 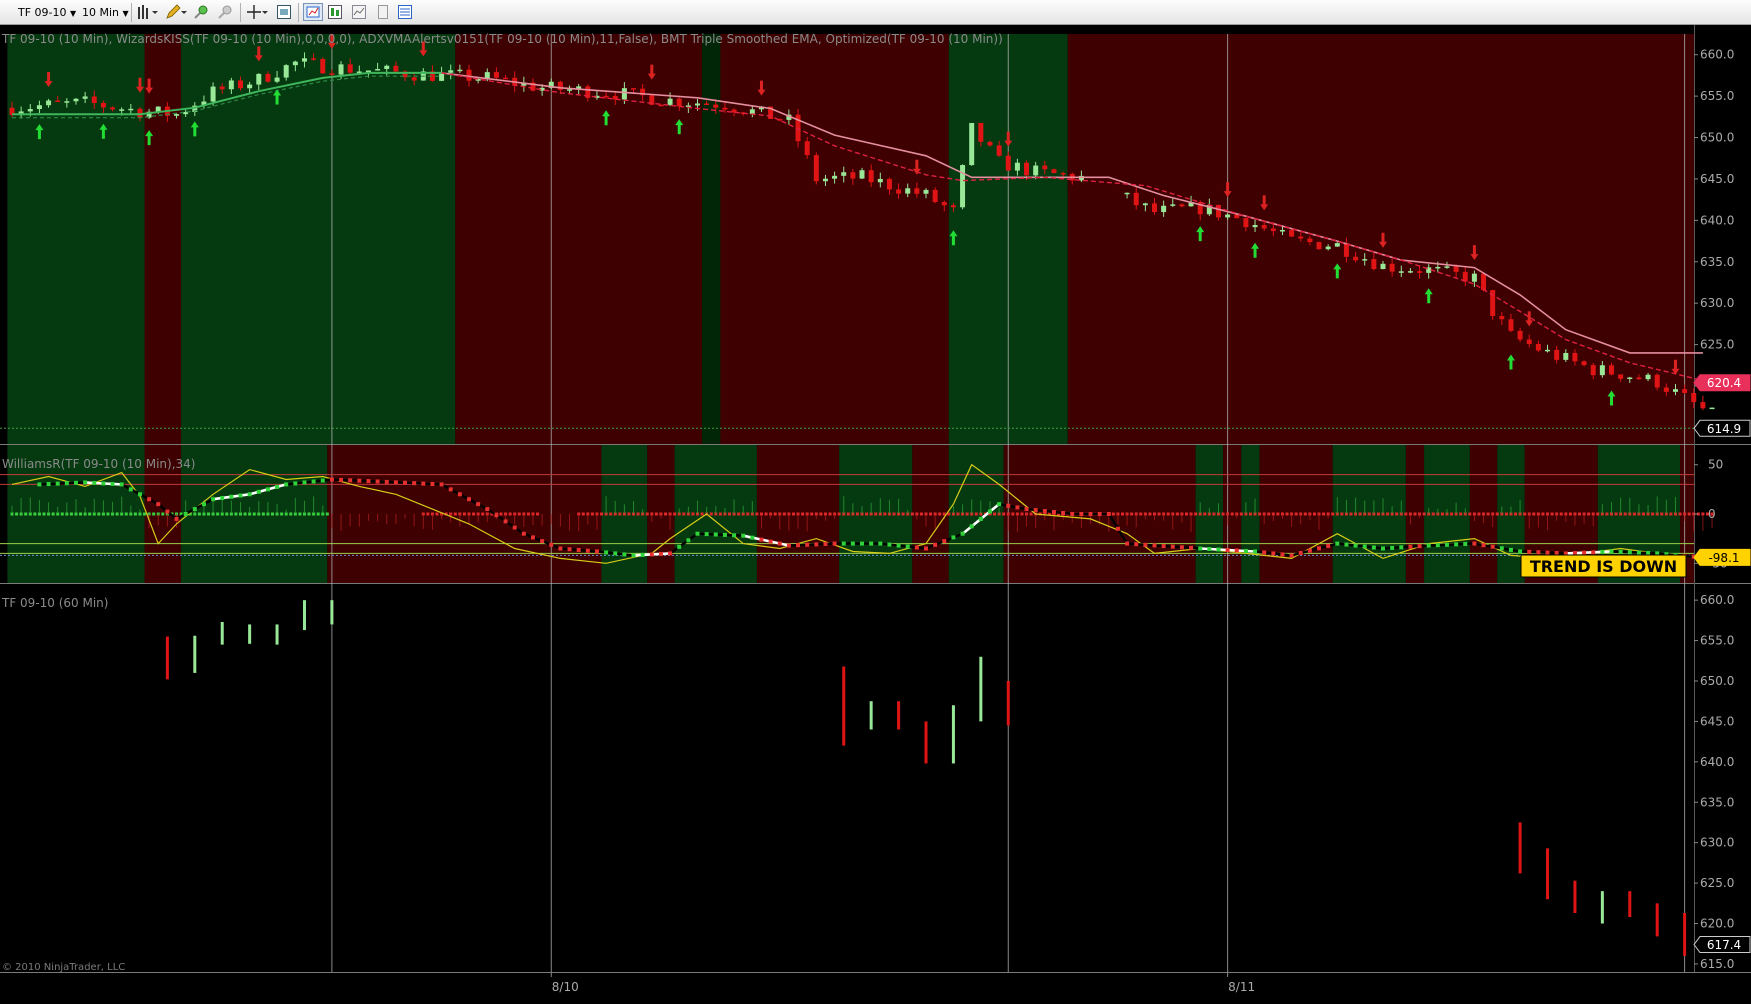 What do you see at coordinates (1722, 945) in the screenshot?
I see `hourly-price-marker: 617.4` at bounding box center [1722, 945].